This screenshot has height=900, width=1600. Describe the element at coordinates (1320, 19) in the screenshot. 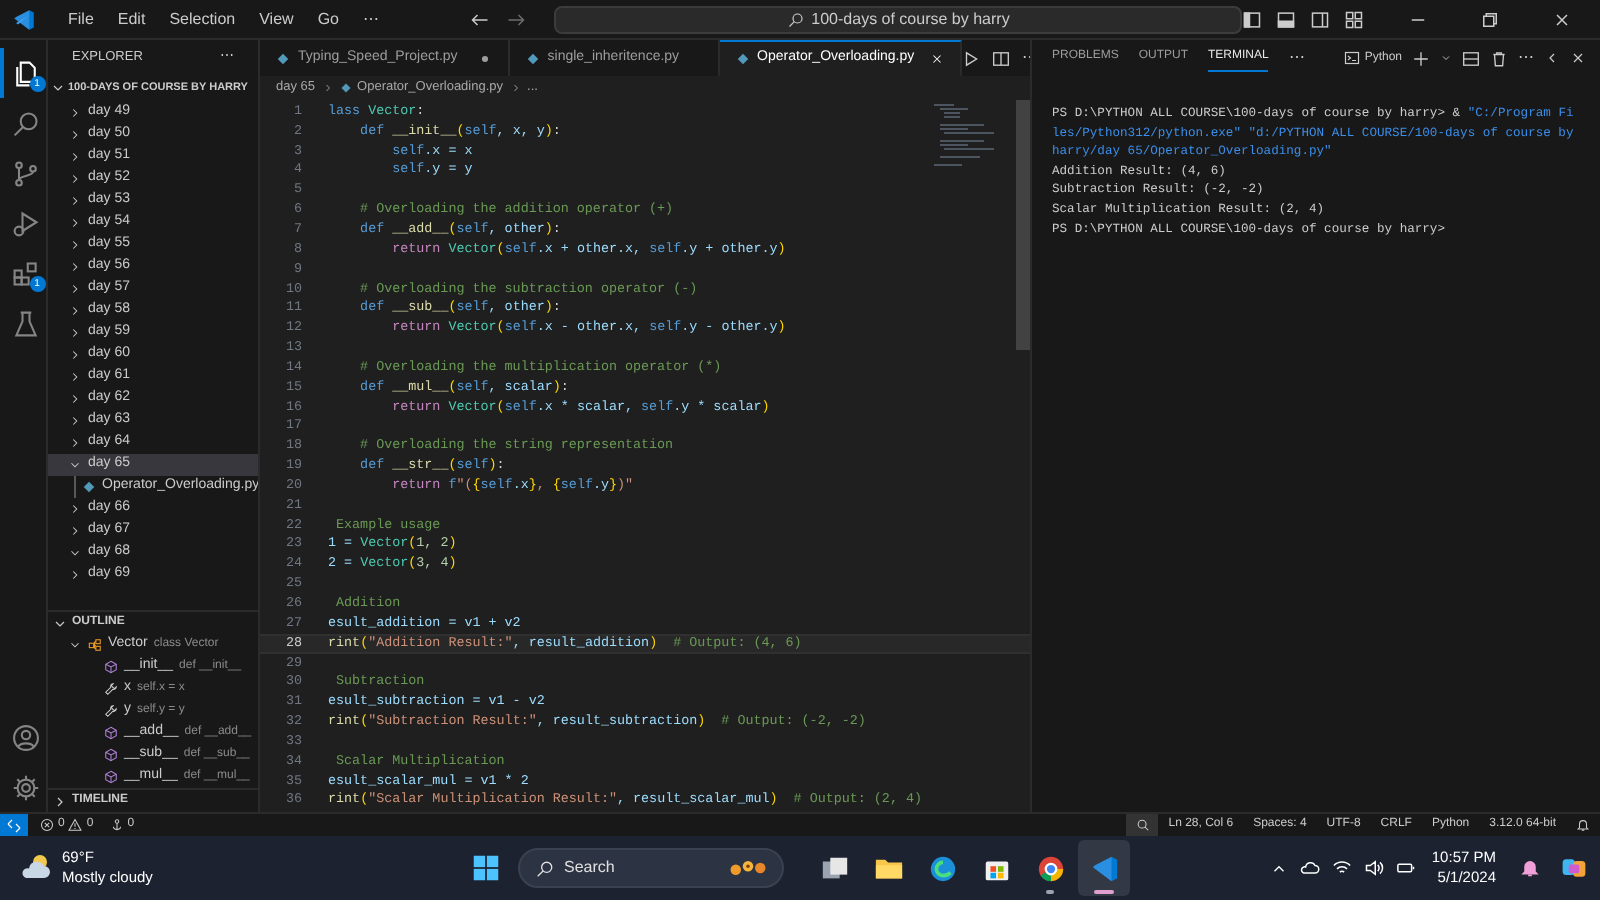

I see `toggle-secondary-sidebar-icon` at that location.